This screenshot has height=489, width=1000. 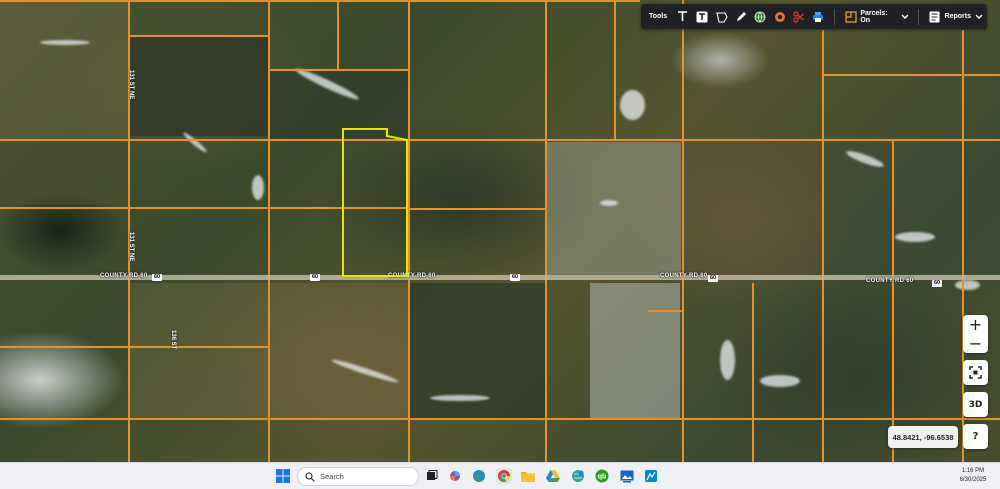 What do you see at coordinates (528, 476) in the screenshot?
I see `file-explorer-icon` at bounding box center [528, 476].